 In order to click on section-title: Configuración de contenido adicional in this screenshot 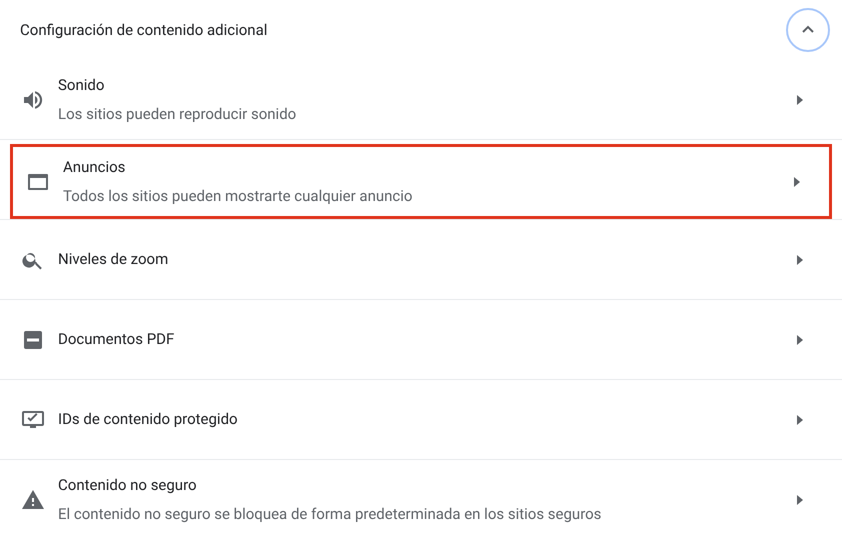, I will do `click(144, 30)`.